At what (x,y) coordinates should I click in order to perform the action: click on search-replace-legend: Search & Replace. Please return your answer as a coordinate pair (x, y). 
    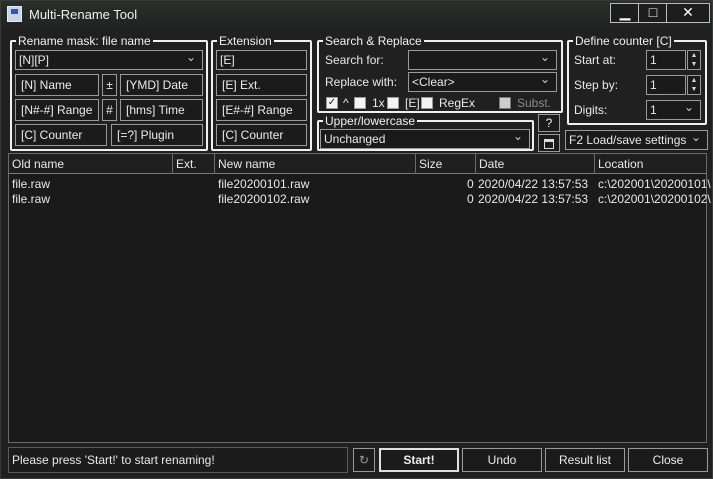
    Looking at the image, I should click on (373, 41).